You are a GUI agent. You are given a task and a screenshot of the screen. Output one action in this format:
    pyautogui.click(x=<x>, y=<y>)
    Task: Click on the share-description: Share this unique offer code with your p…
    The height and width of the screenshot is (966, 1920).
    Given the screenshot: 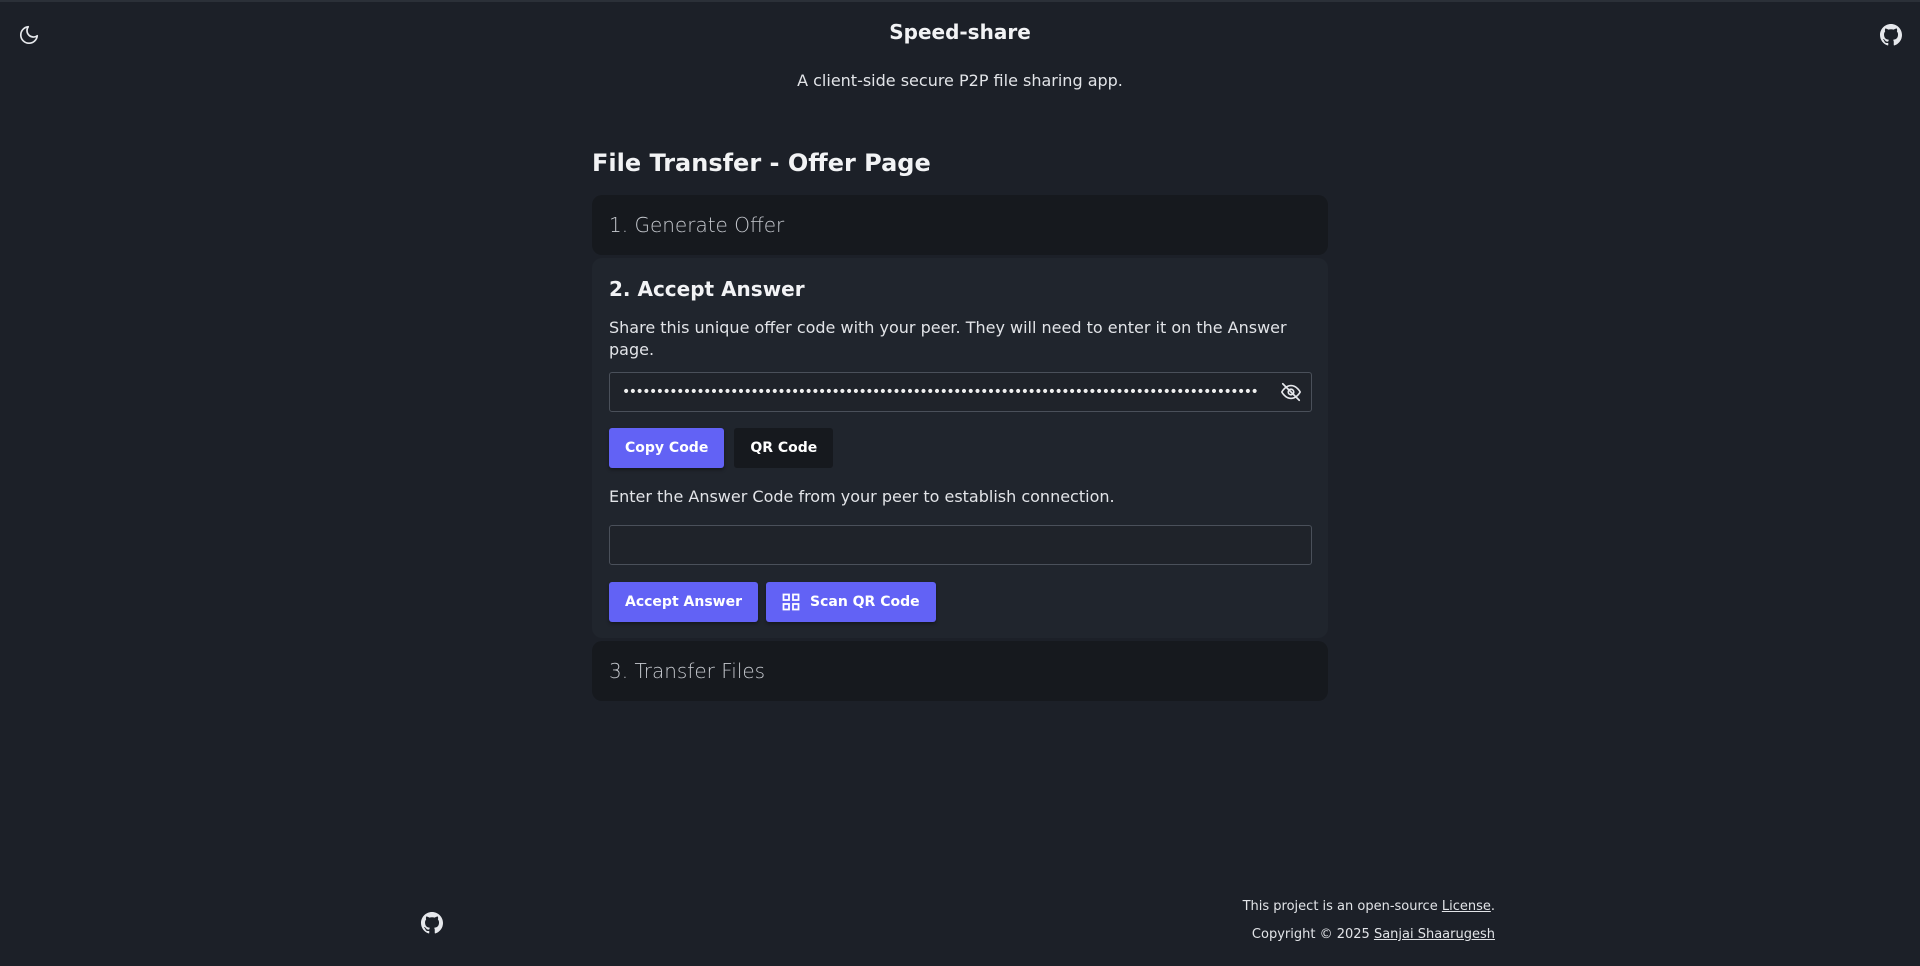 What is the action you would take?
    pyautogui.click(x=948, y=338)
    